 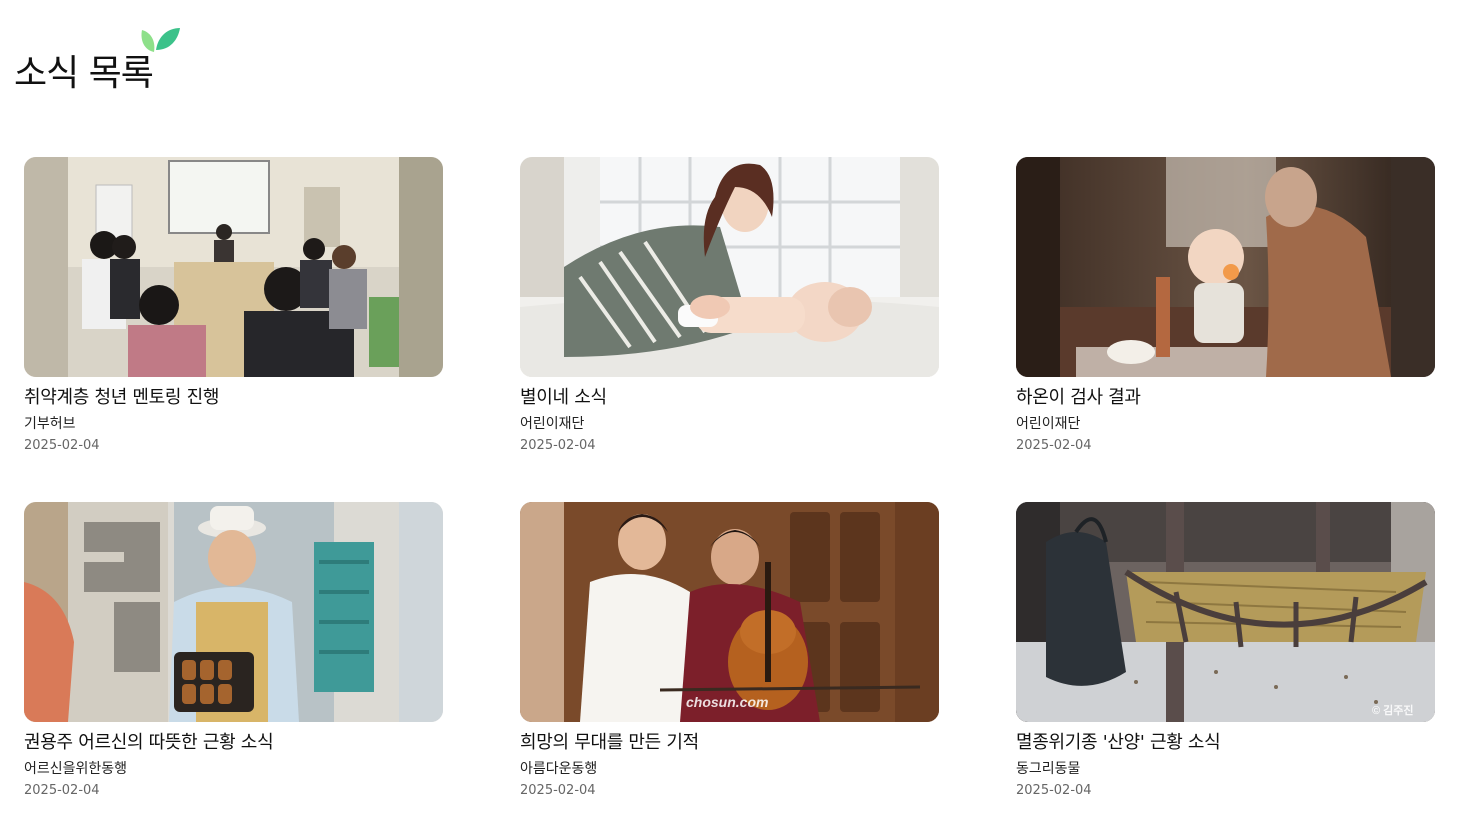 What do you see at coordinates (1048, 769) in the screenshot?
I see `news-organization: 동그리동물` at bounding box center [1048, 769].